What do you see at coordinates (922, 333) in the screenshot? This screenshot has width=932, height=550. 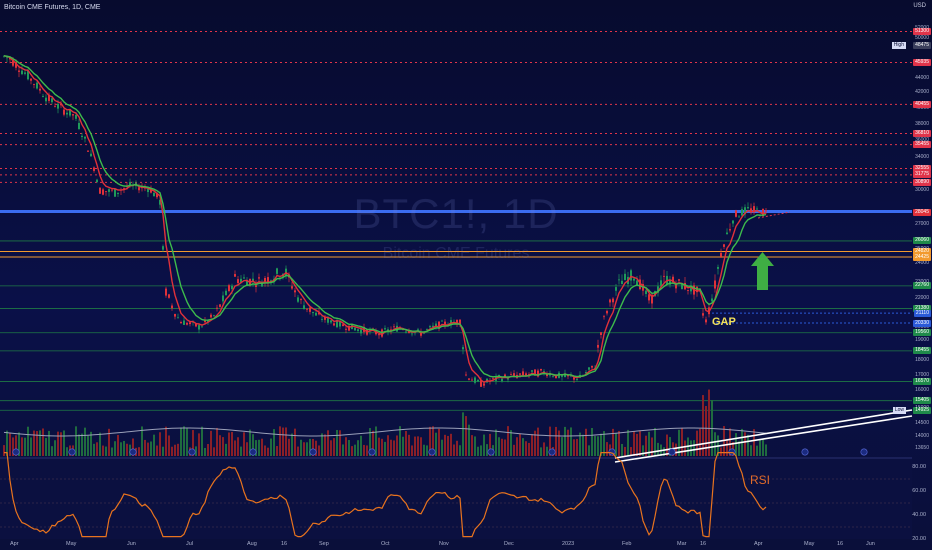 I see `price-badge: 19560` at bounding box center [922, 333].